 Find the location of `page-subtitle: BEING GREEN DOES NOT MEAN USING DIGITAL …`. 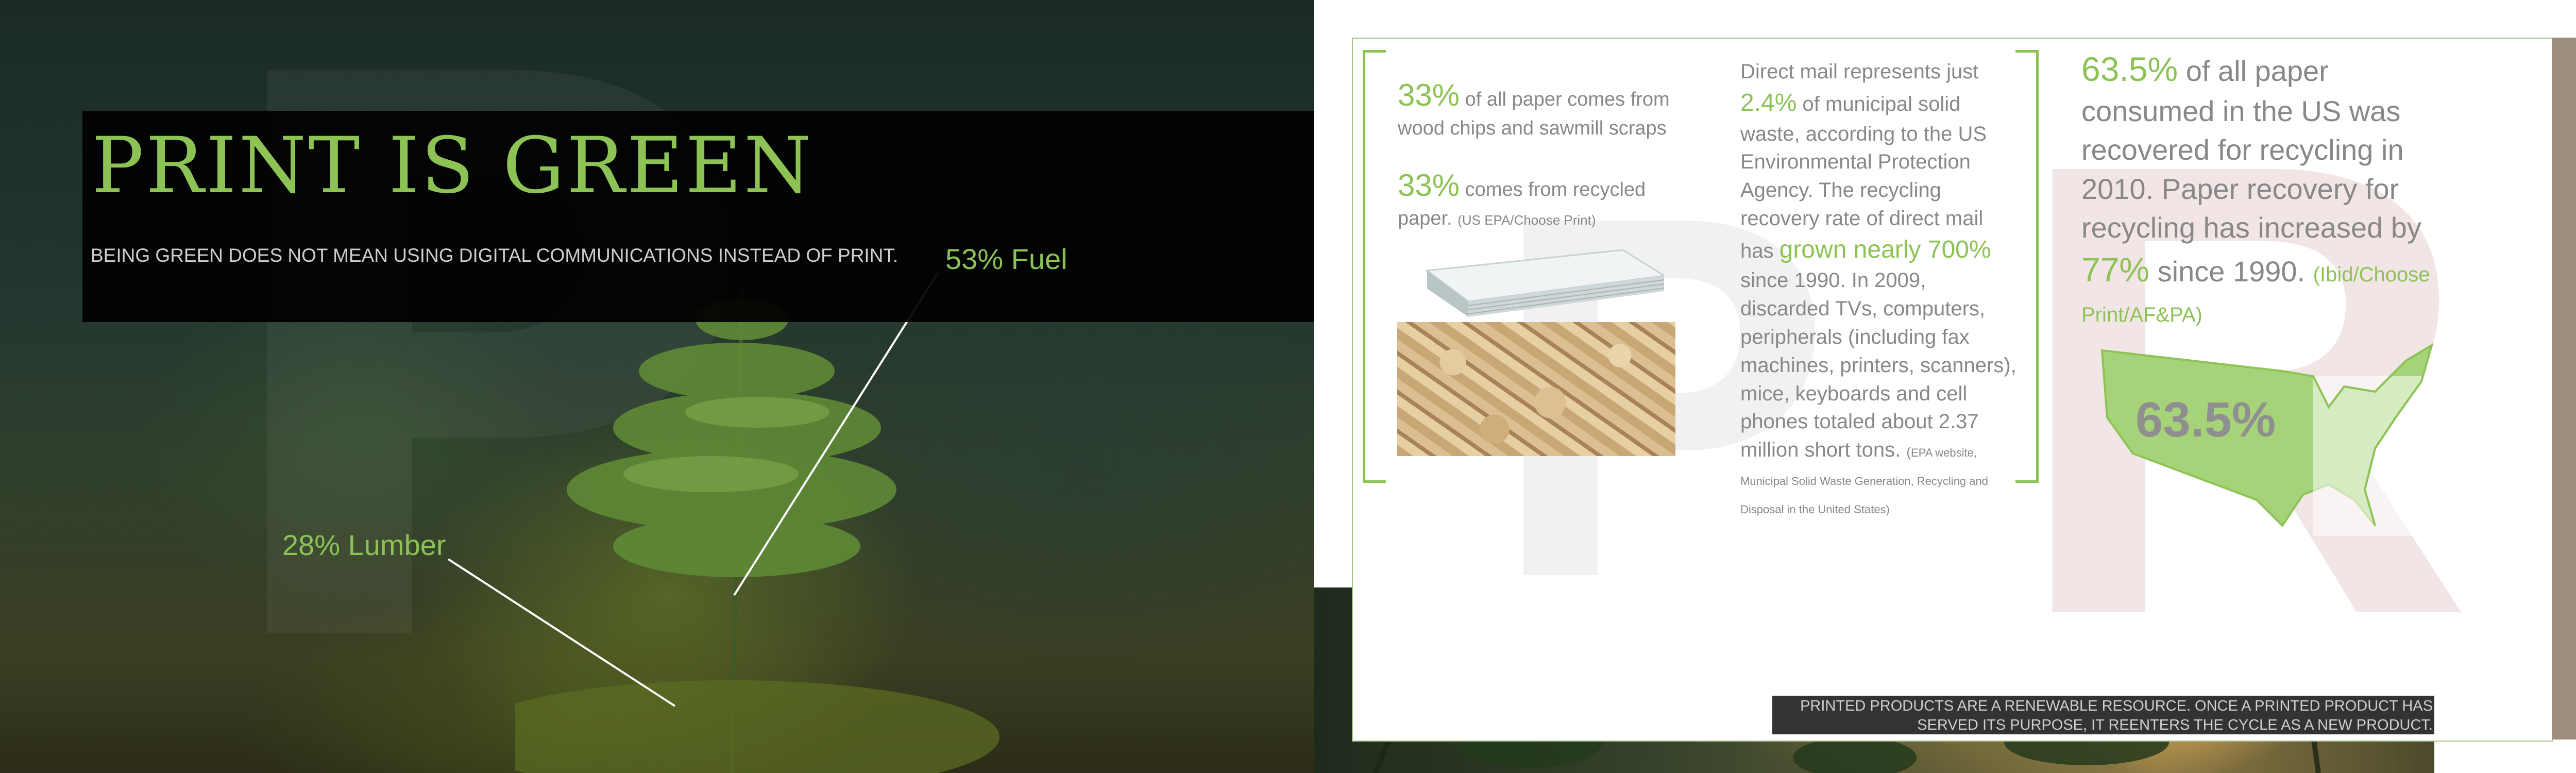

page-subtitle: BEING GREEN DOES NOT MEAN USING DIGITAL … is located at coordinates (495, 255).